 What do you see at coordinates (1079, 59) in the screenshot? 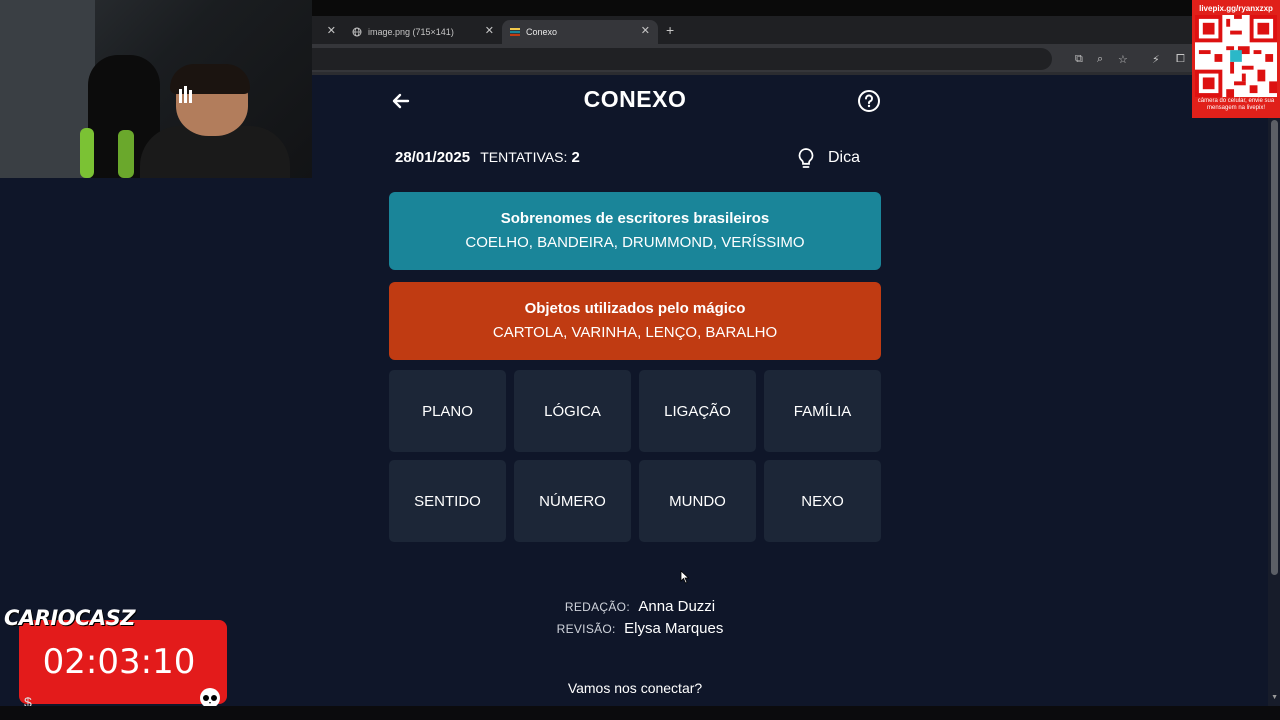
I see `install-app-icon: ⧉` at bounding box center [1079, 59].